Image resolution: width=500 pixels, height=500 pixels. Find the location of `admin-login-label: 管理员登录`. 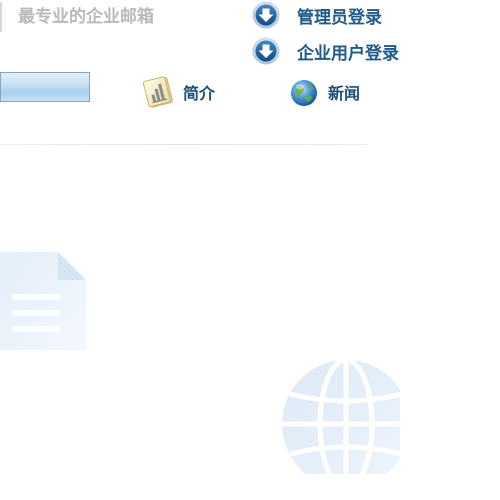

admin-login-label: 管理员登录 is located at coordinates (339, 17).